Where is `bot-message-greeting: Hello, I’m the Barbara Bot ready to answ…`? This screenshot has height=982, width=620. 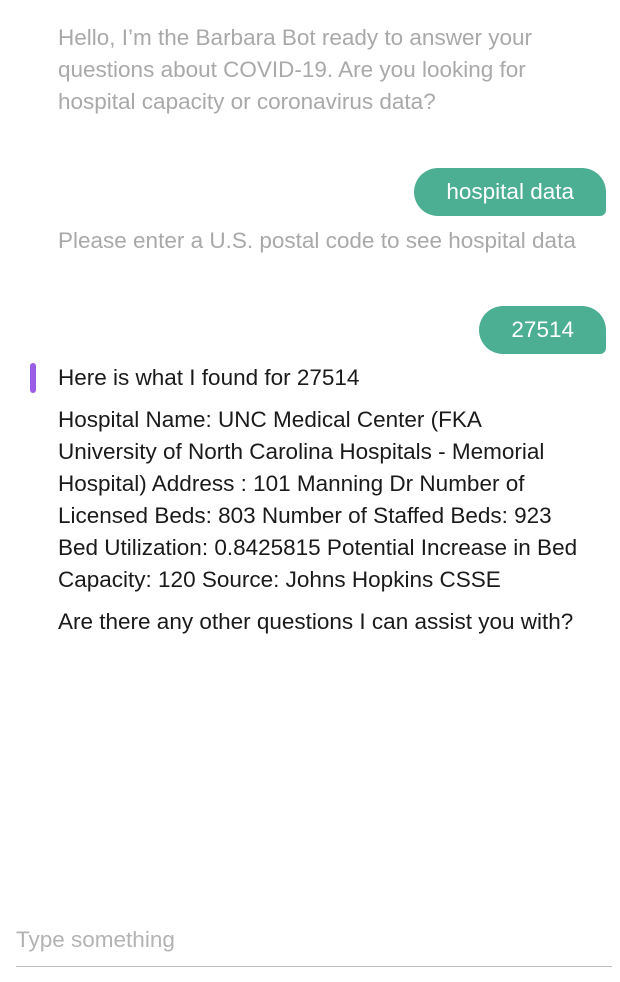 bot-message-greeting: Hello, I’m the Barbara Bot ready to answ… is located at coordinates (295, 69).